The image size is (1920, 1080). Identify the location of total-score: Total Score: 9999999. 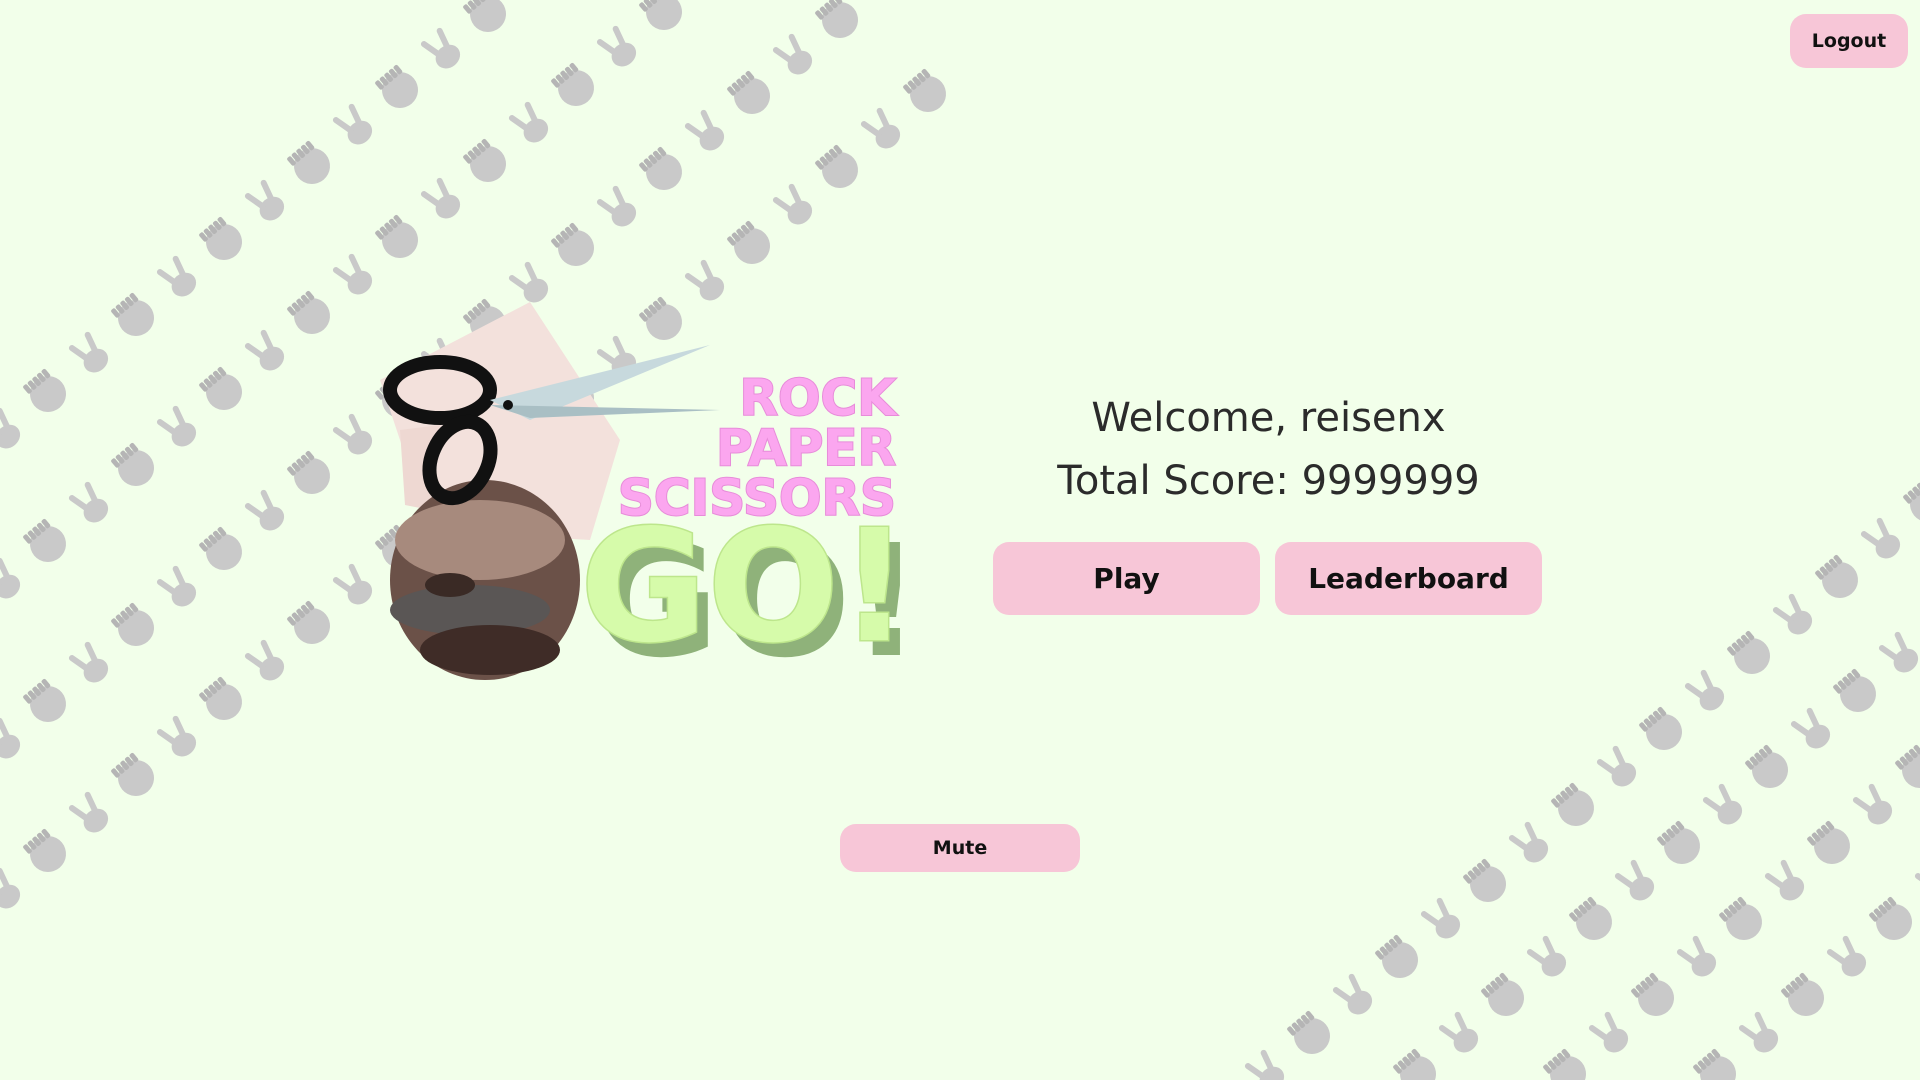
(1268, 481).